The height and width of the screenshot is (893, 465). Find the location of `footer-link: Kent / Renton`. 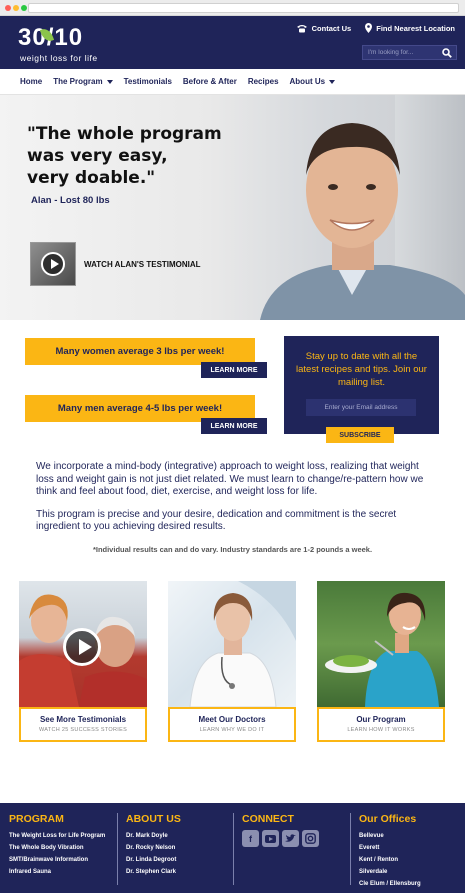

footer-link: Kent / Renton is located at coordinates (390, 860).